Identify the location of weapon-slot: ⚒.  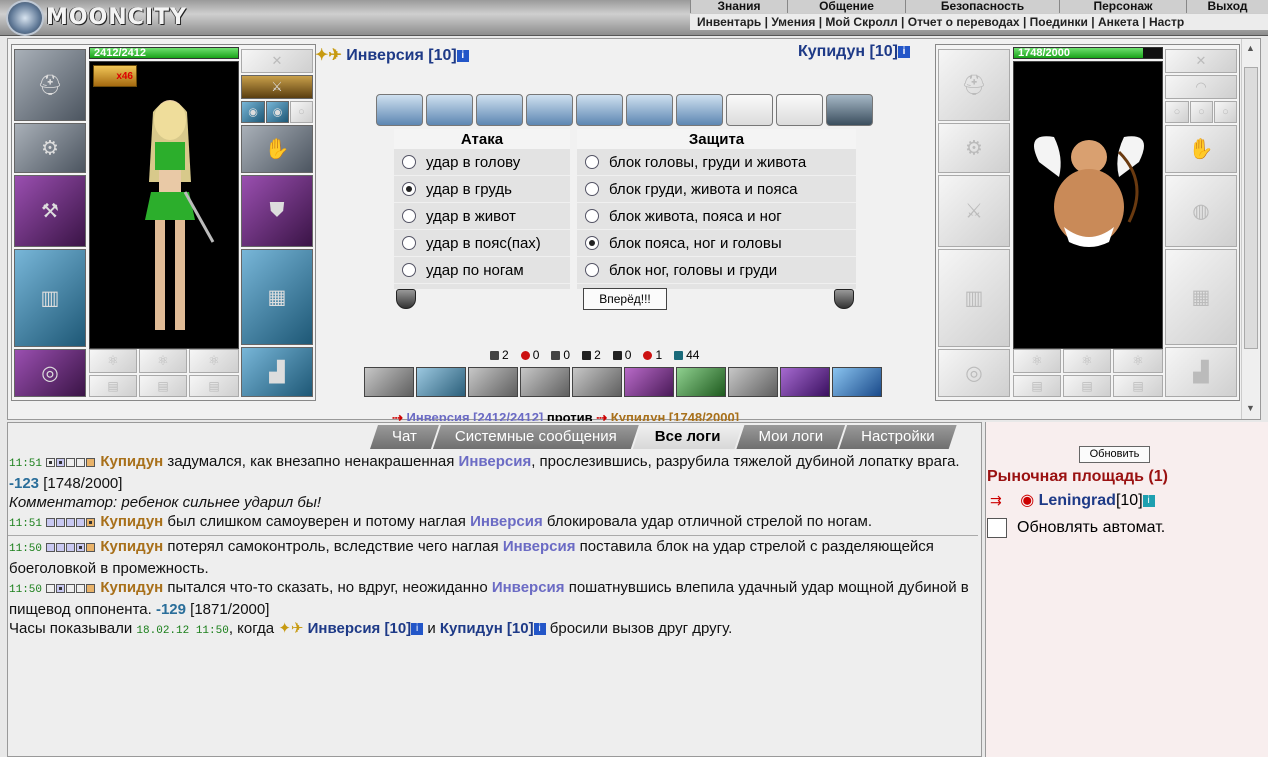
(50, 211).